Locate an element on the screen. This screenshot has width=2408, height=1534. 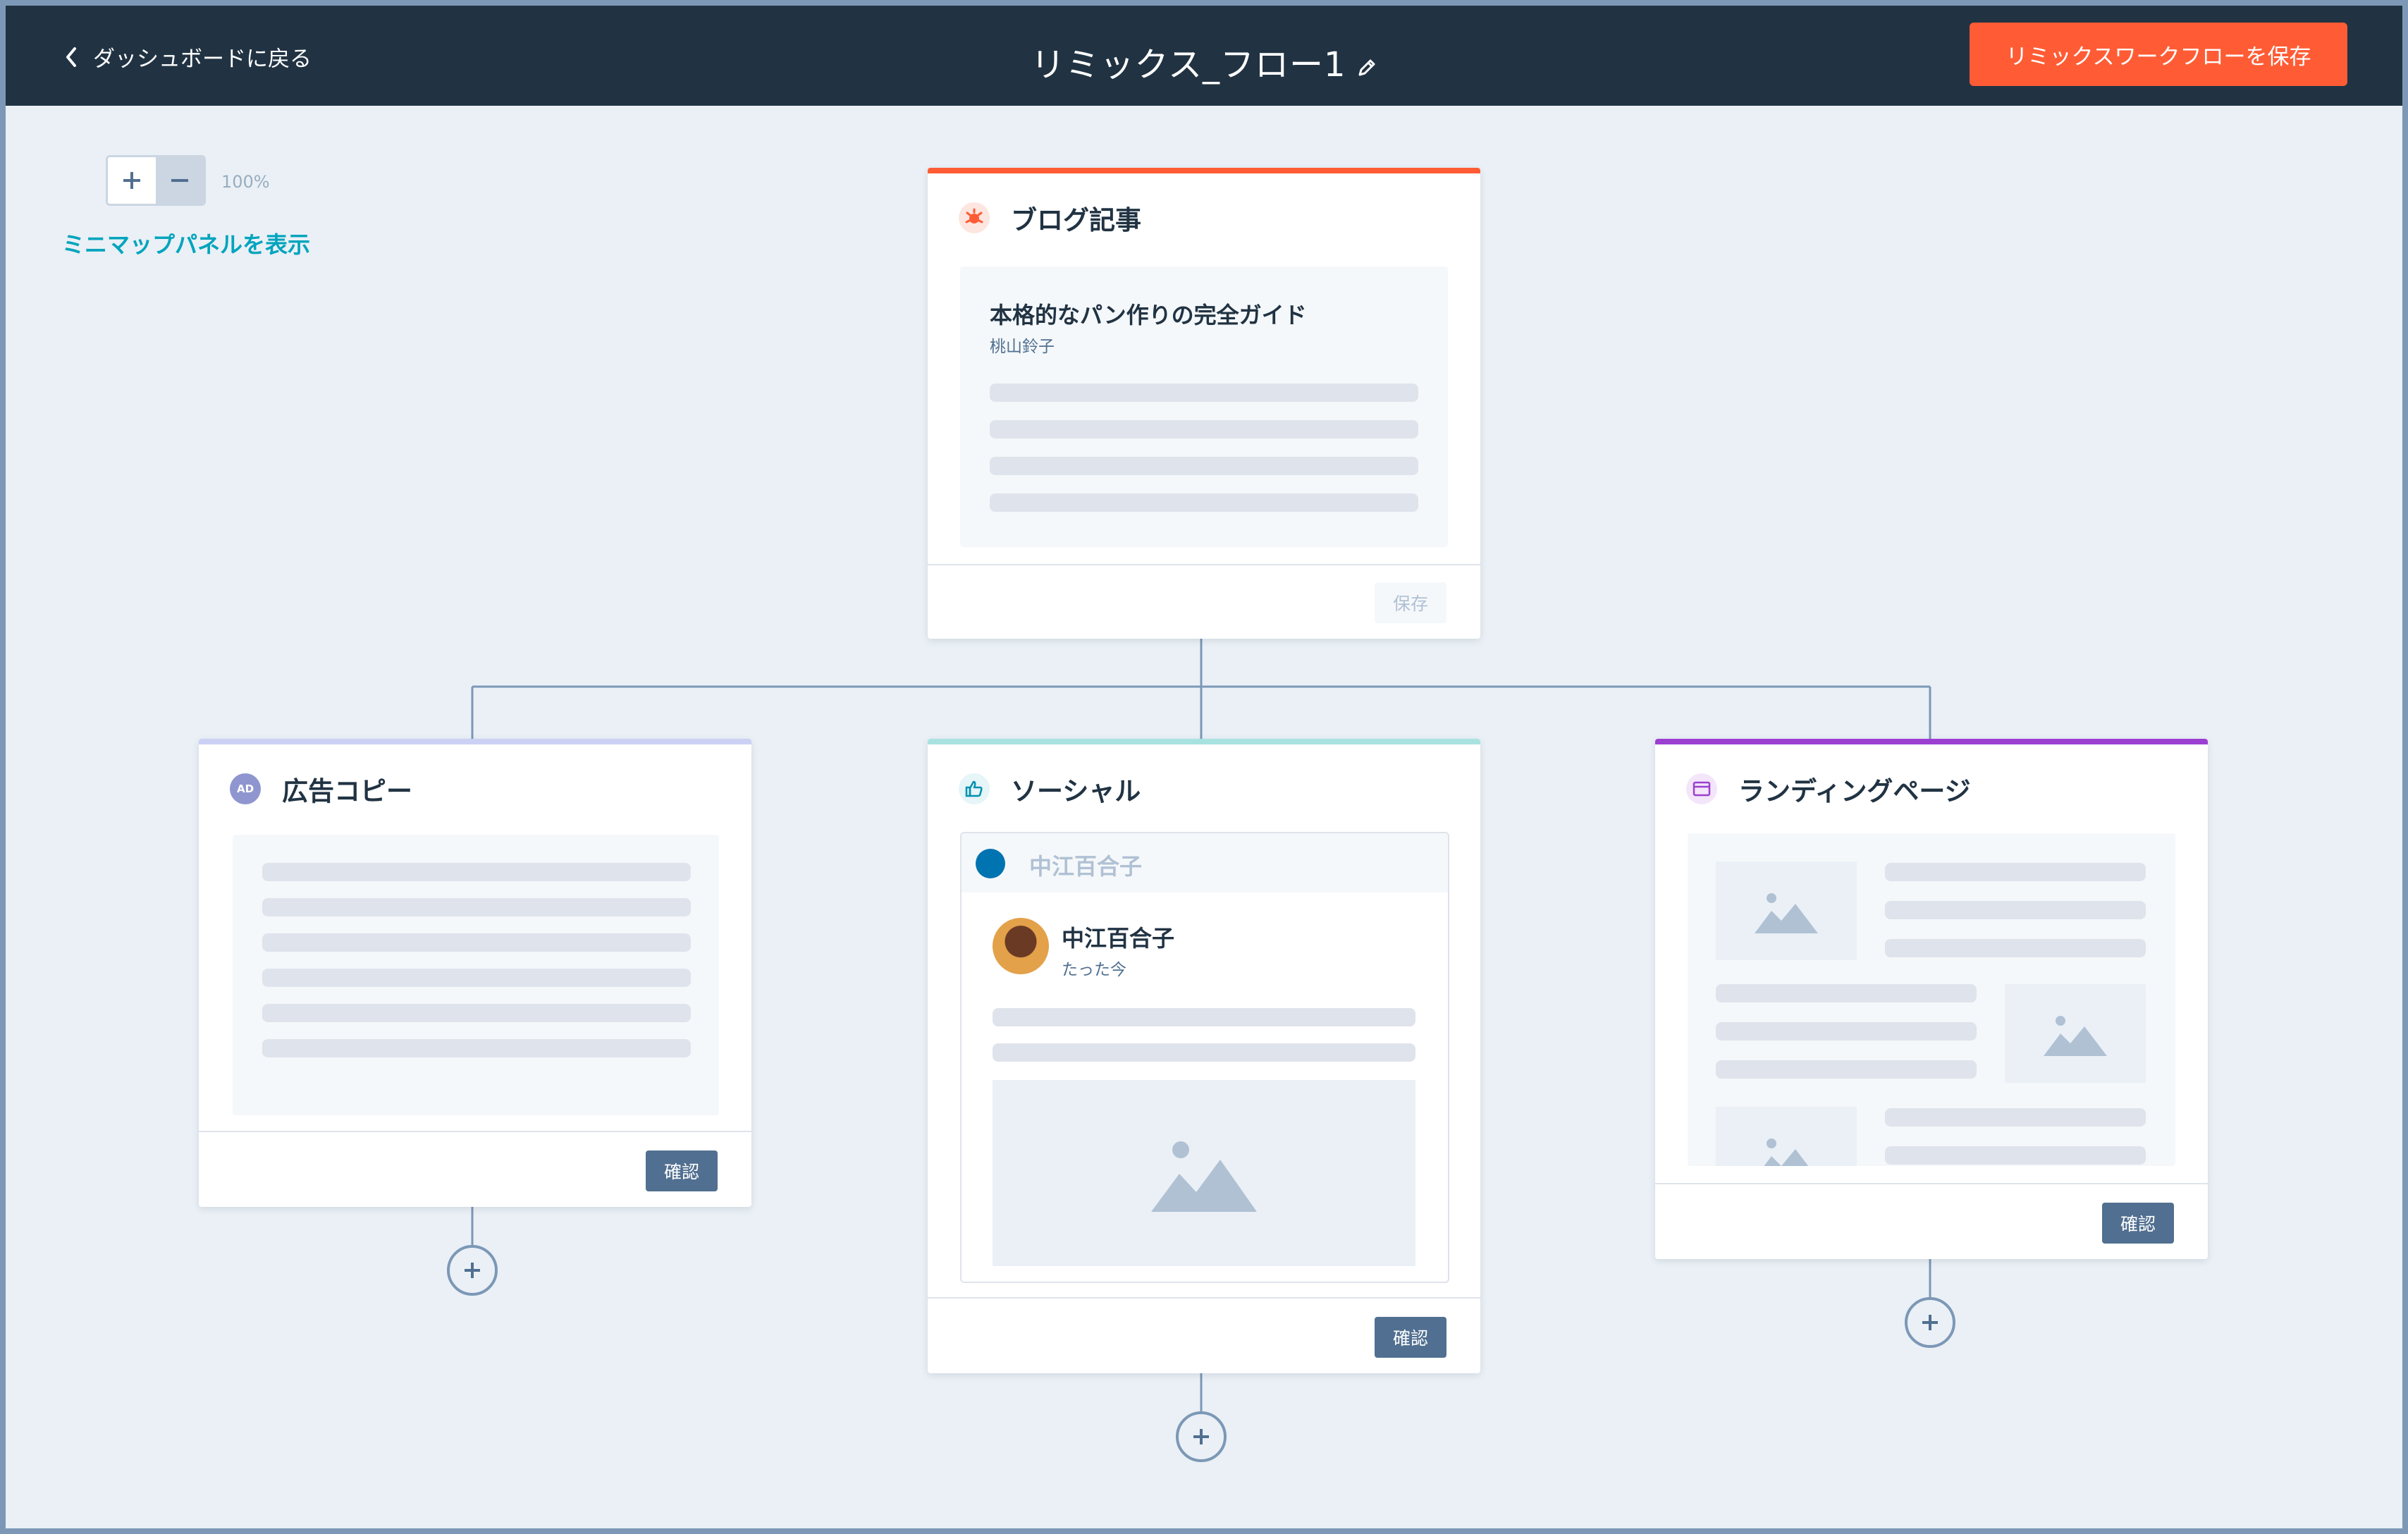
landing-page-preview is located at coordinates (1931, 999).